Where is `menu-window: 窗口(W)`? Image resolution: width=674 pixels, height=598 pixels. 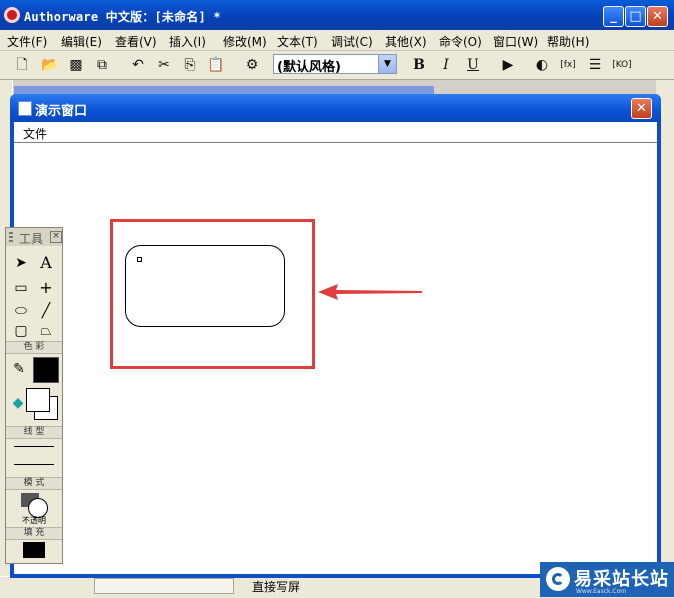
menu-window: 窗口(W) is located at coordinates (515, 41).